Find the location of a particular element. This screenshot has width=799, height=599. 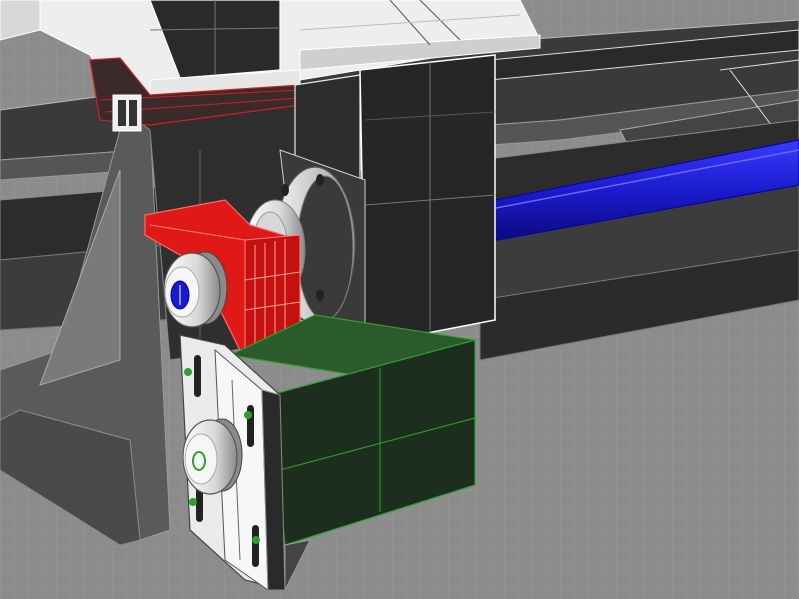

rail-end-block is located at coordinates (127, 113).